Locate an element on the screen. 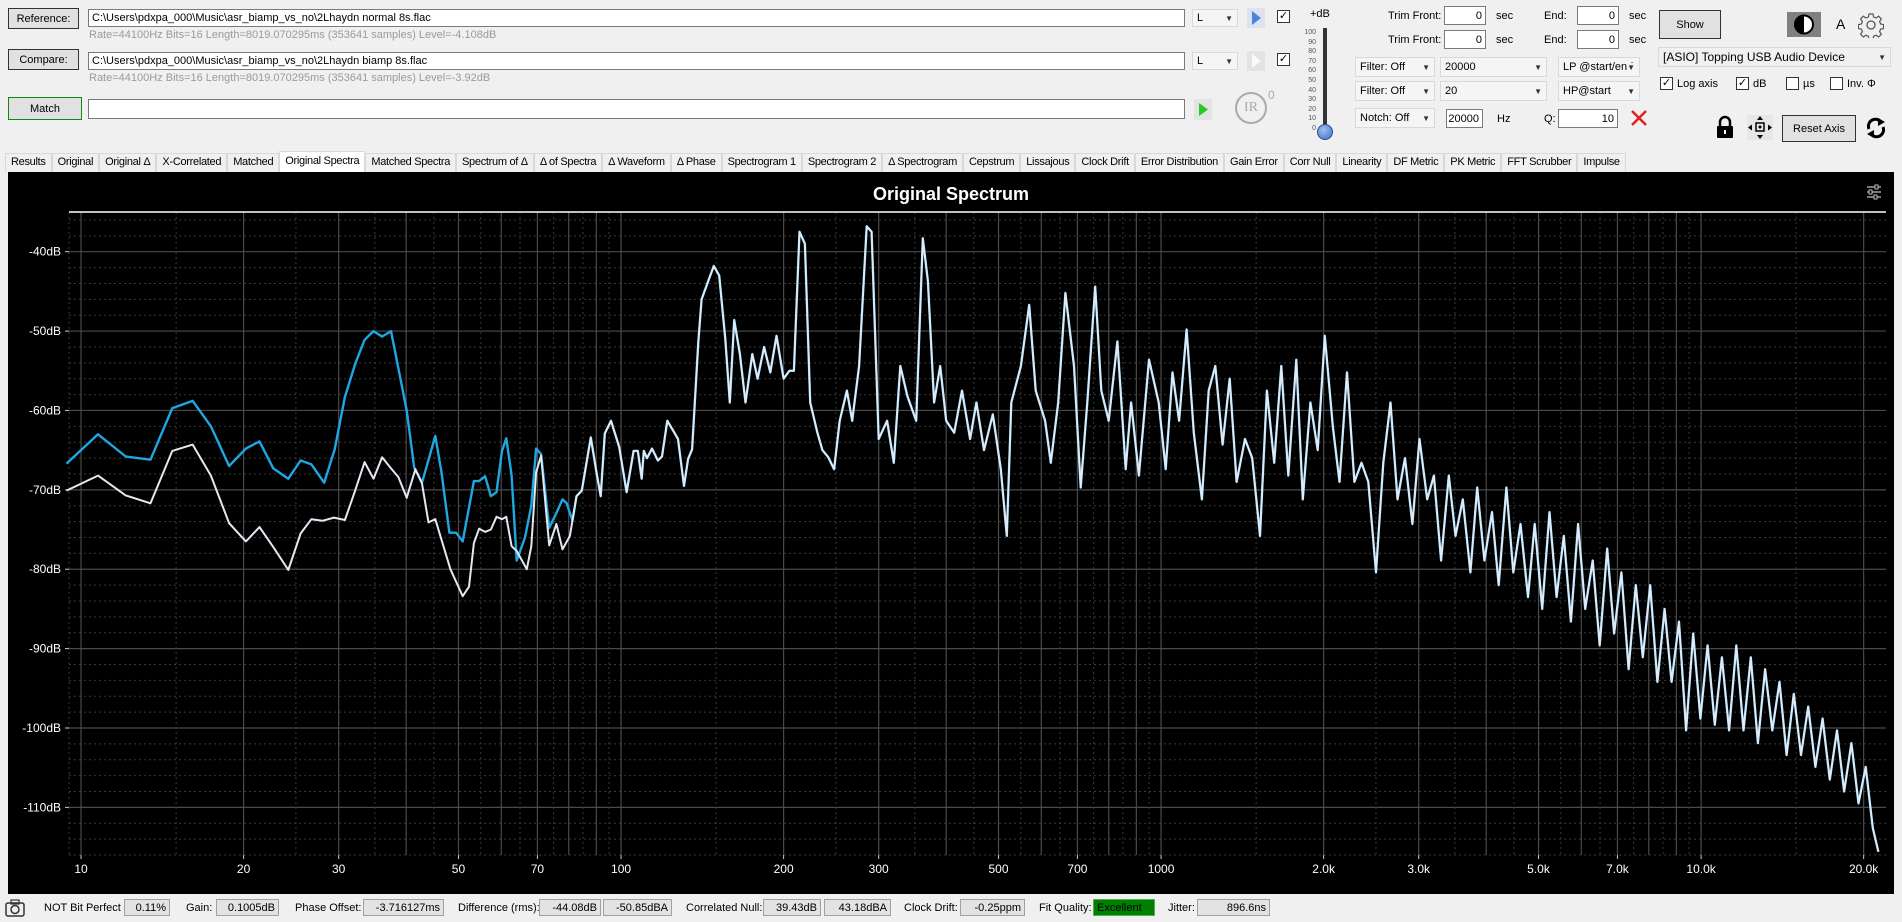 The height and width of the screenshot is (922, 1902). tab-spectrogram: Δ Spectrogram is located at coordinates (922, 162).